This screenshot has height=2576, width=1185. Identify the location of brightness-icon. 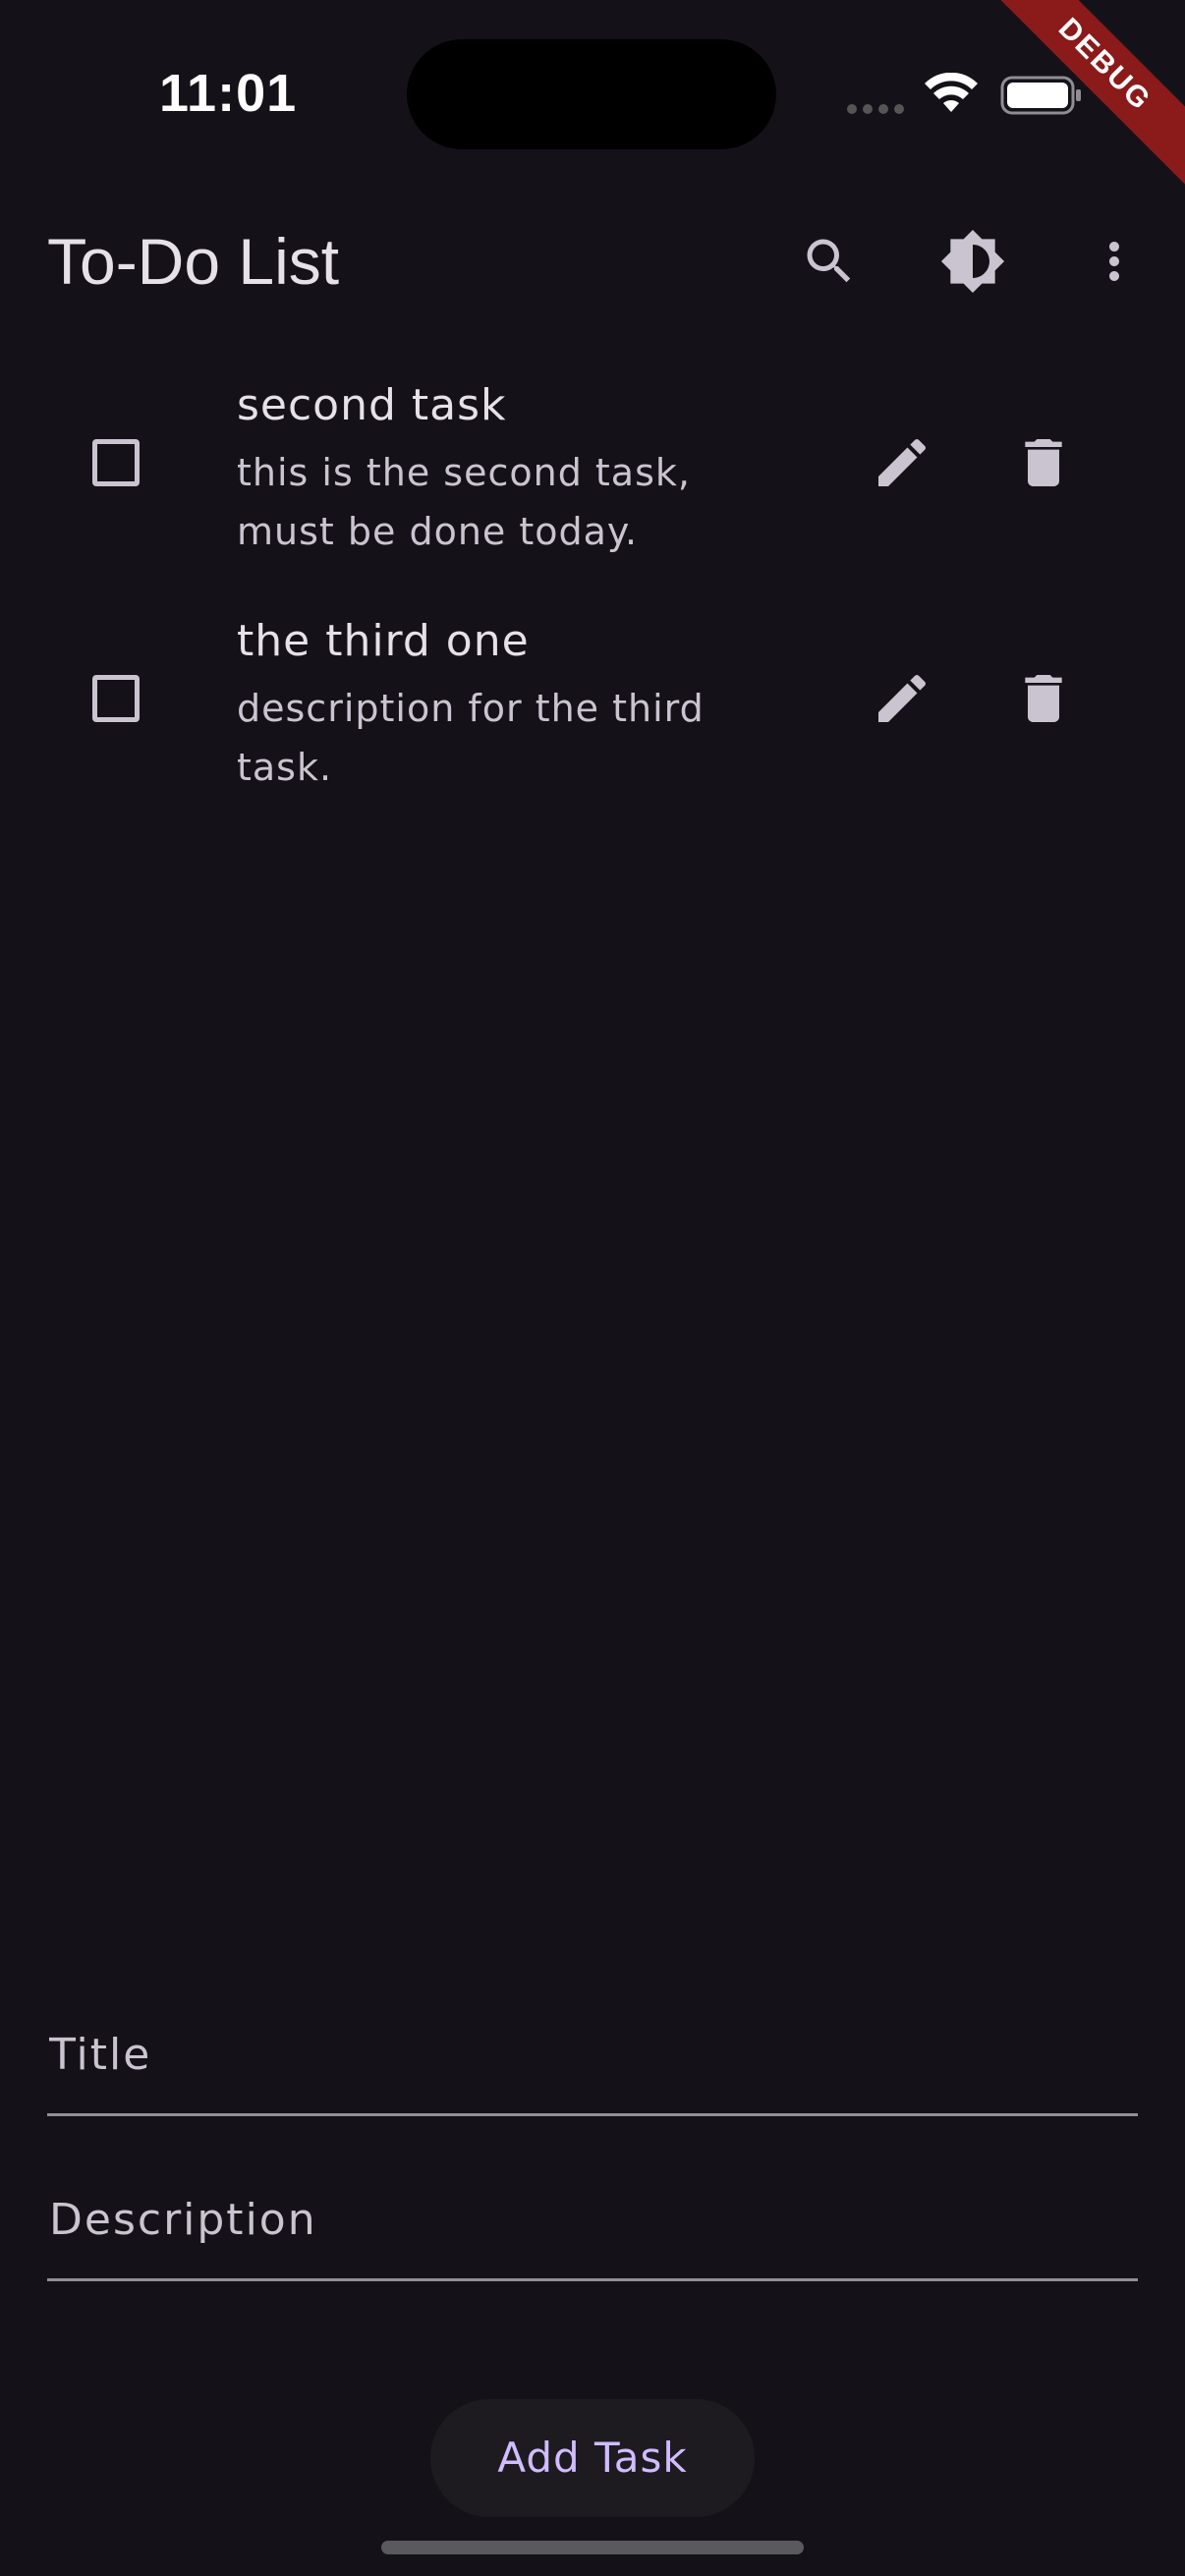
(973, 261).